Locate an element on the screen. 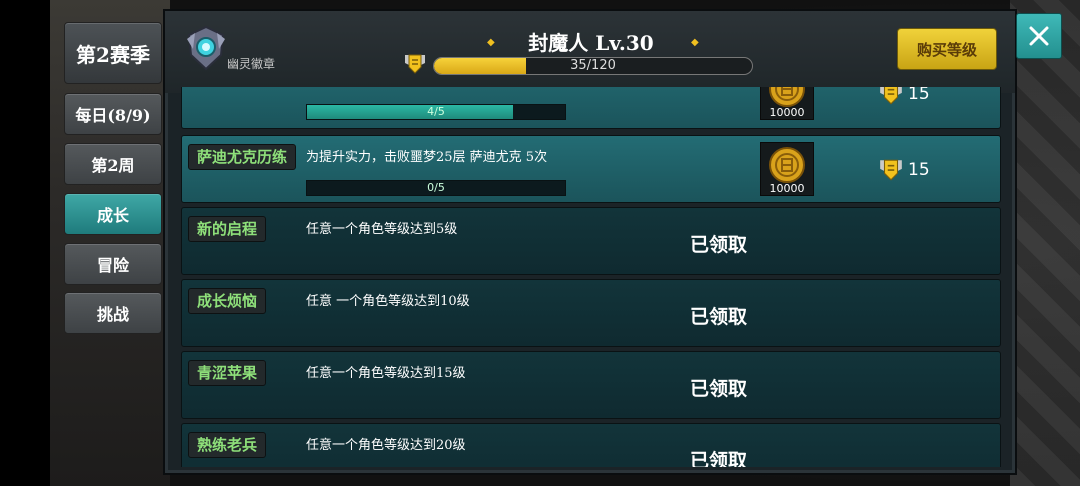 The image size is (1080, 486). task-description: 任意一个角色等级达到5级 is located at coordinates (382, 229).